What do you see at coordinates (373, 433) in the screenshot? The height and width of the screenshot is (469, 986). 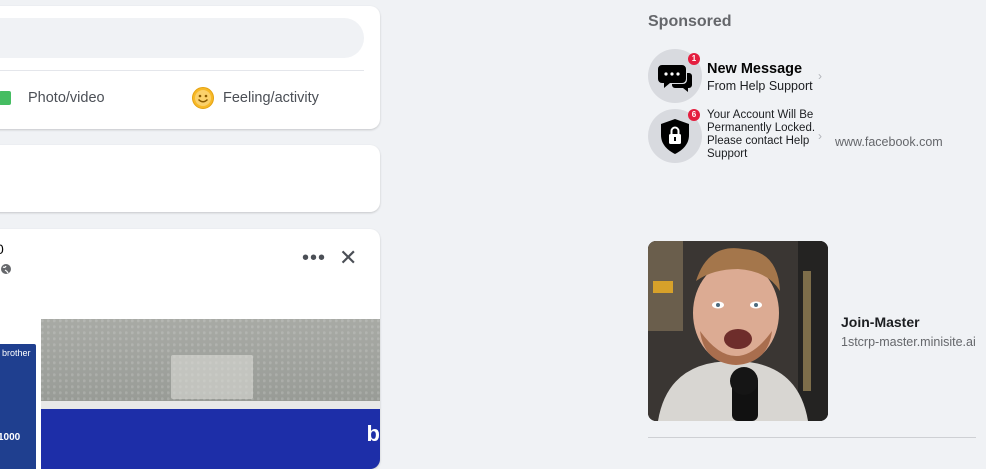 I see `image-corner-text: b` at bounding box center [373, 433].